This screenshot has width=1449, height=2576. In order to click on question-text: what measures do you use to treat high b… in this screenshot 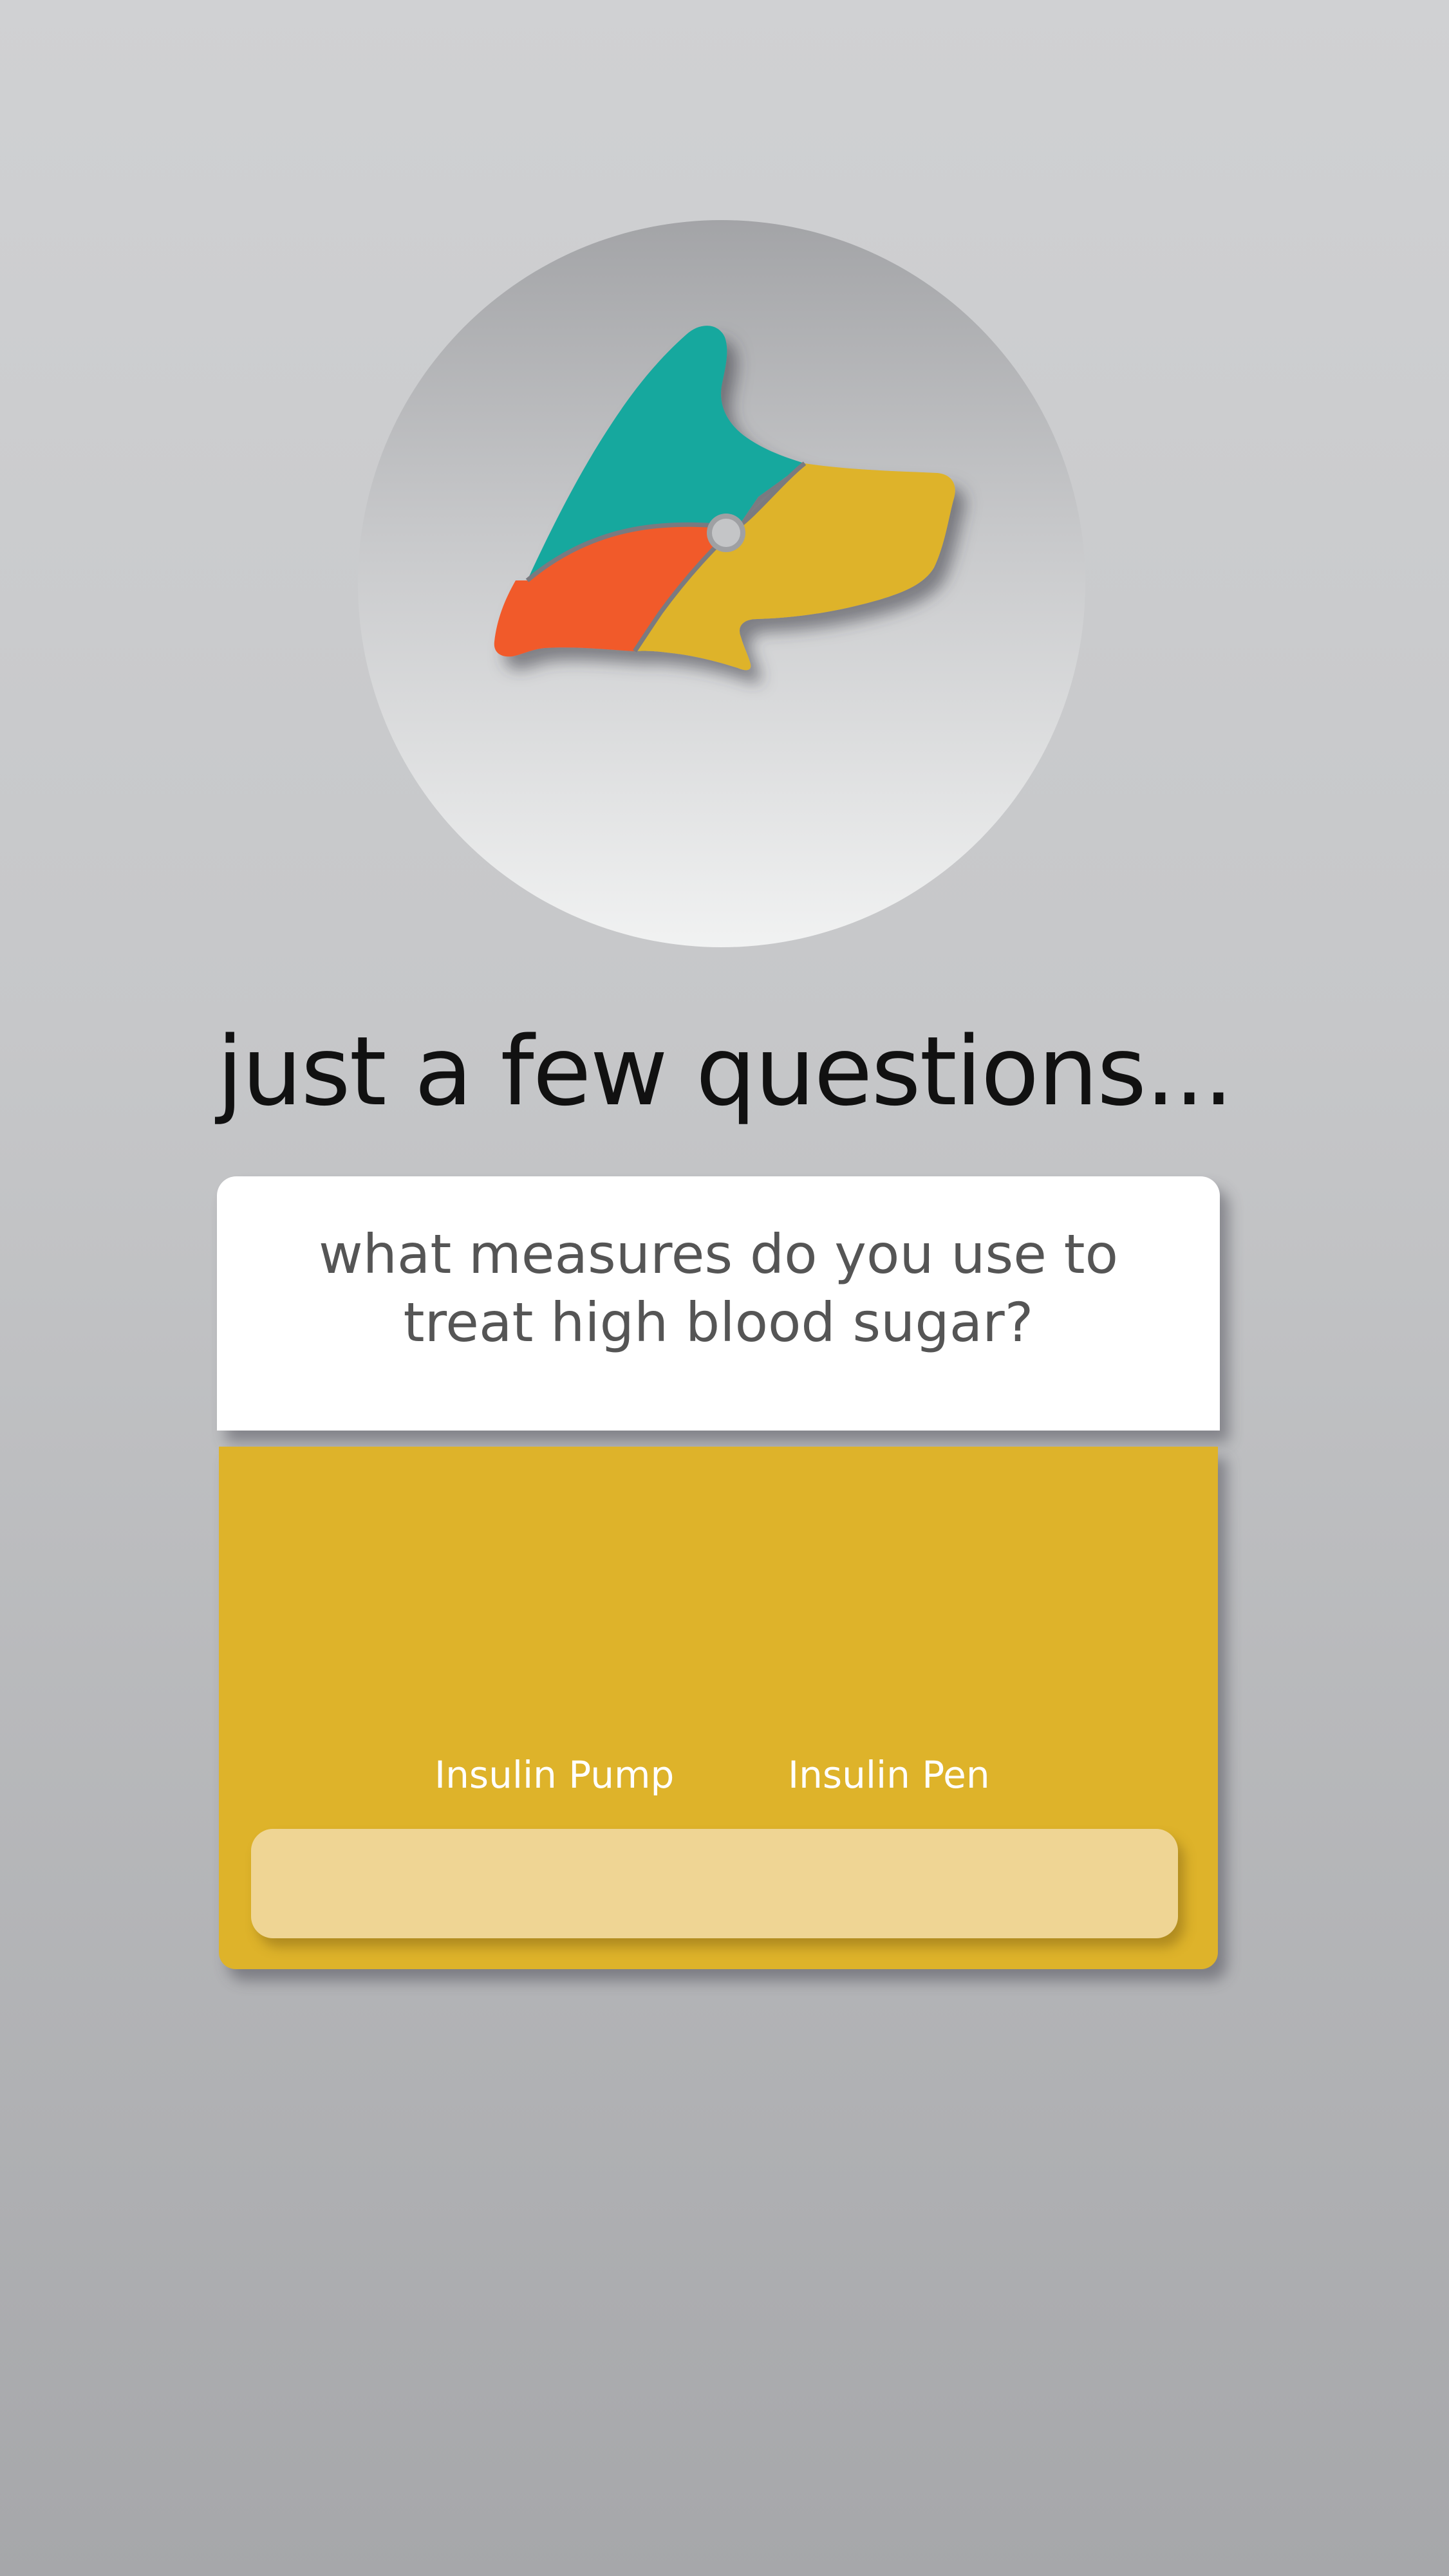, I will do `click(718, 1288)`.